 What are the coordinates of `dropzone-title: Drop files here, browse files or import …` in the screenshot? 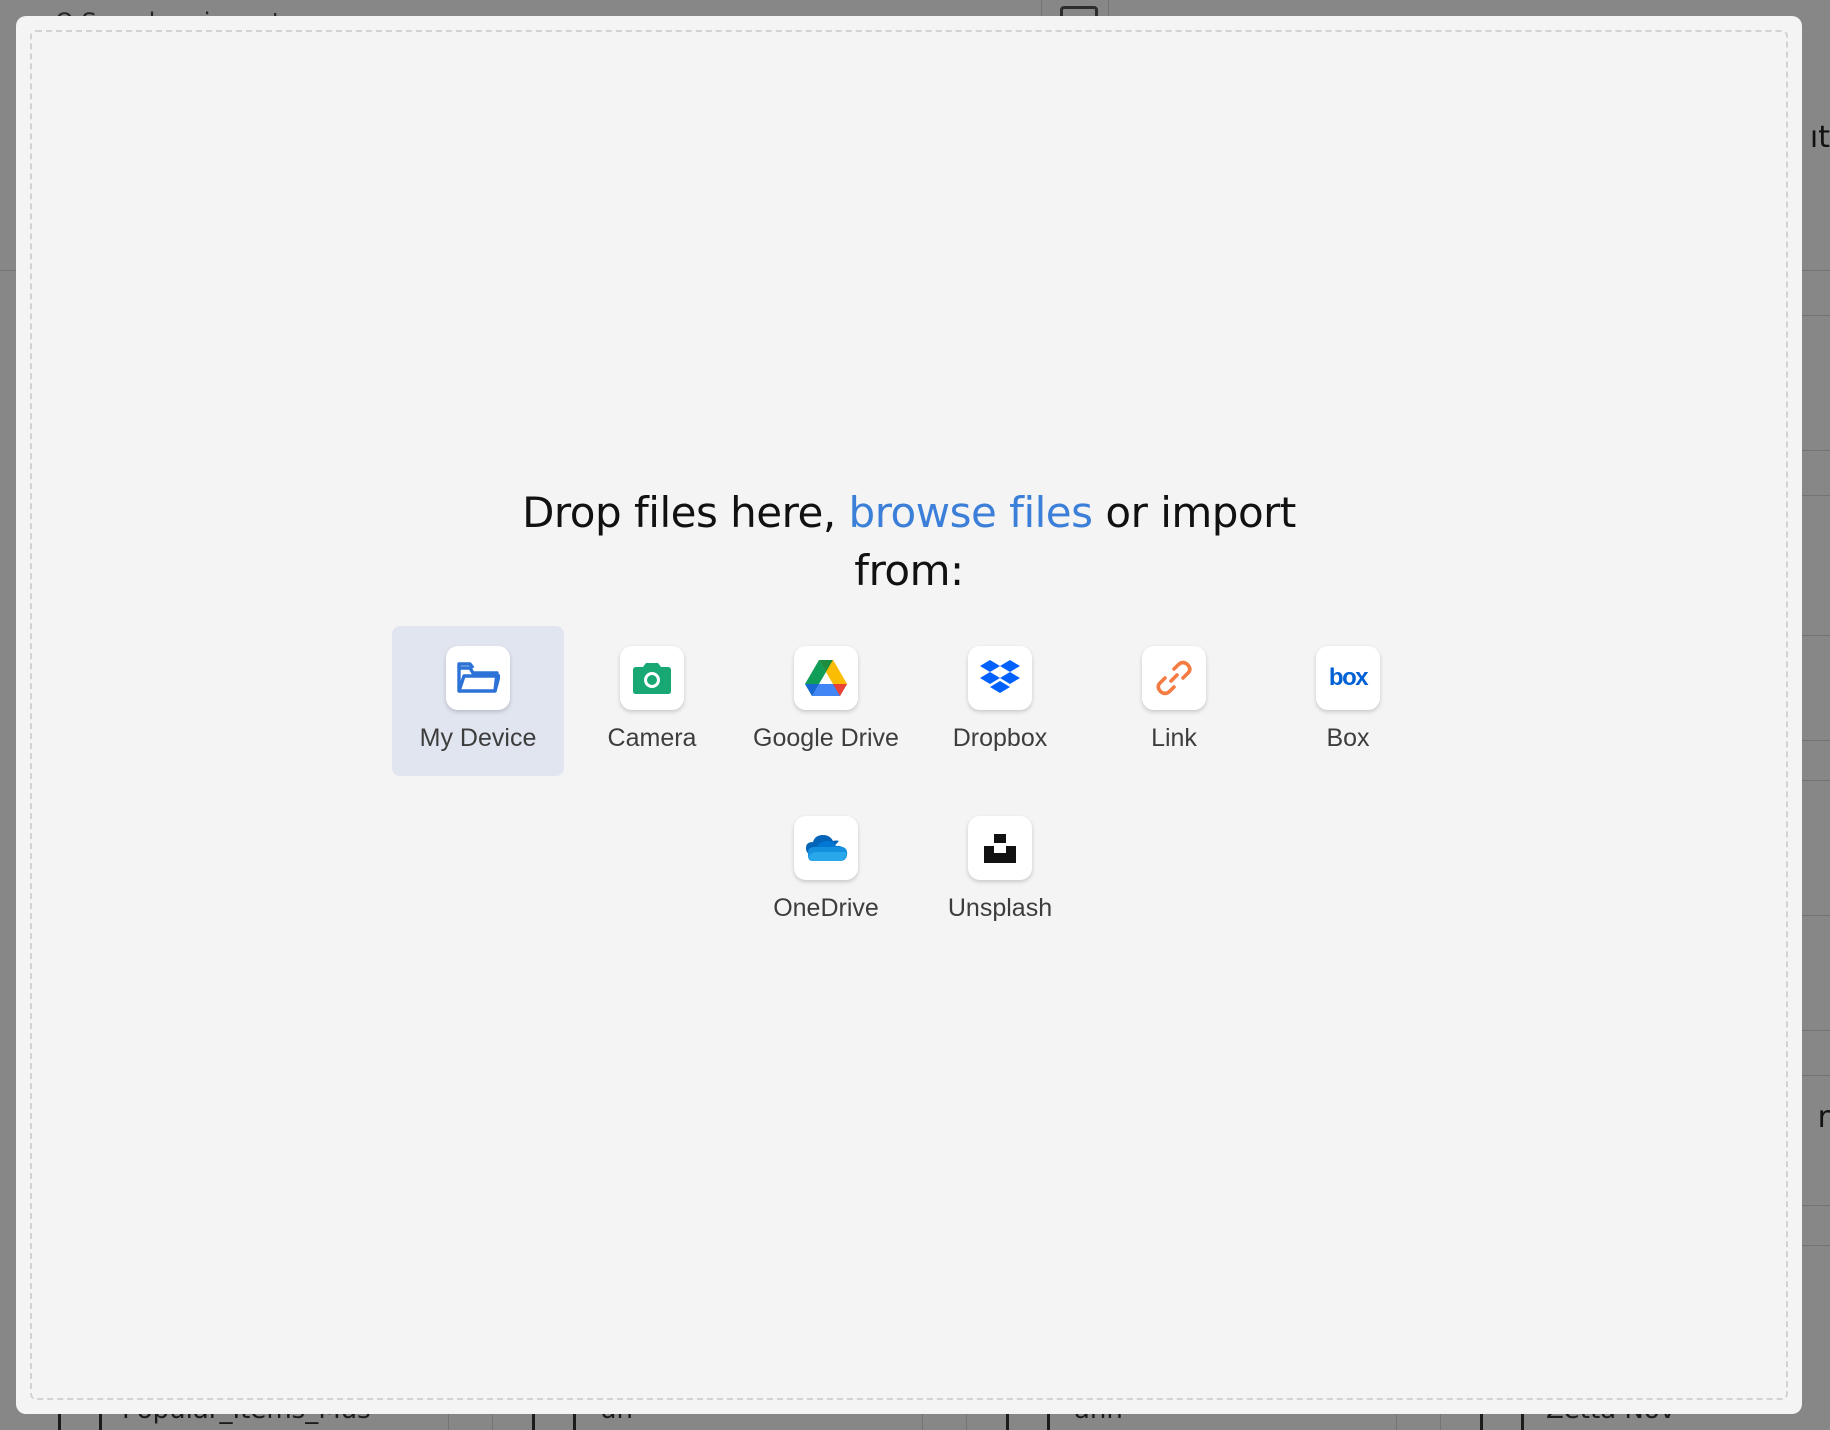 It's located at (909, 542).